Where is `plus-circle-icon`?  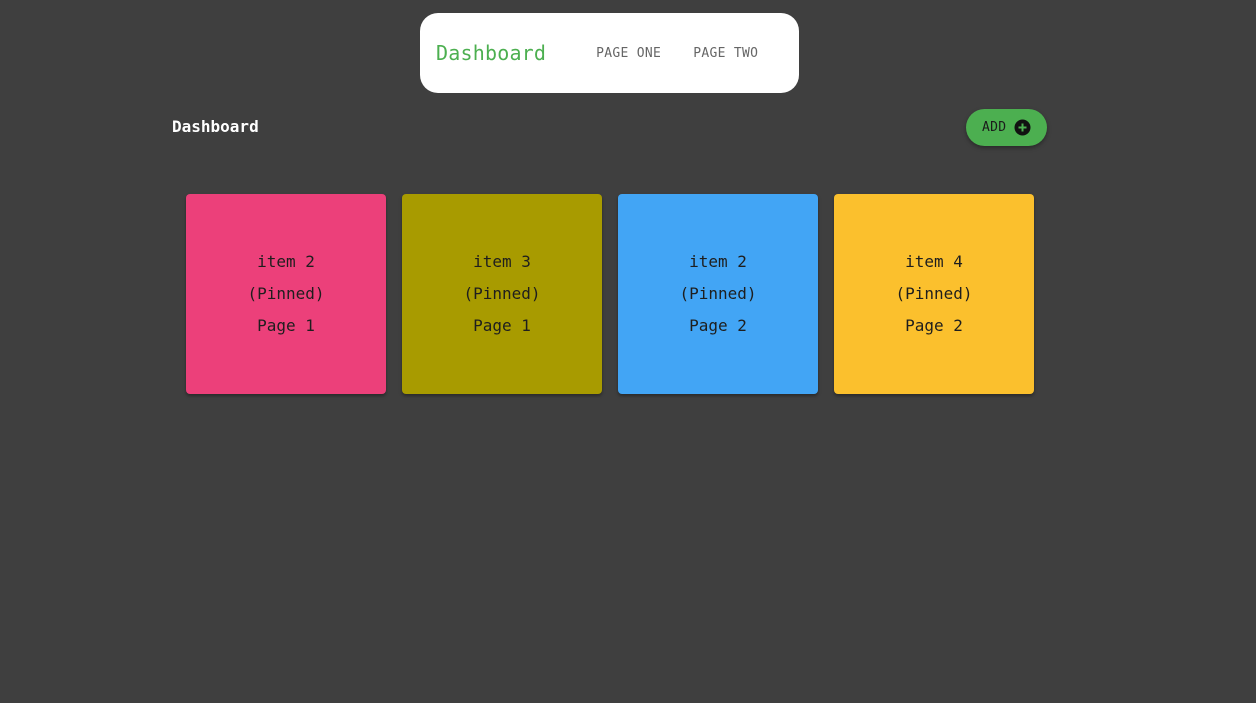
plus-circle-icon is located at coordinates (1022, 127).